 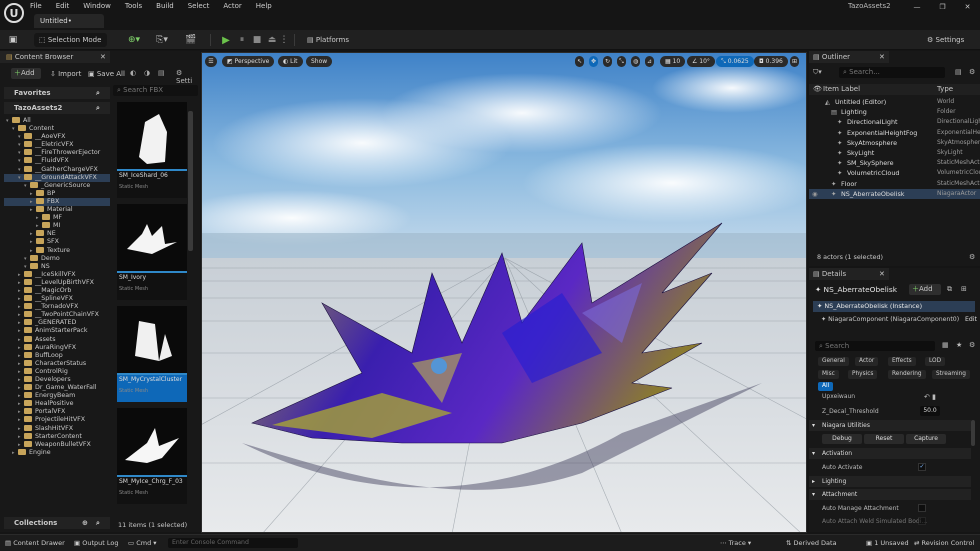 I want to click on outliner-row: ✦ DirectionalLight DirectionalLight, so click(x=894, y=122).